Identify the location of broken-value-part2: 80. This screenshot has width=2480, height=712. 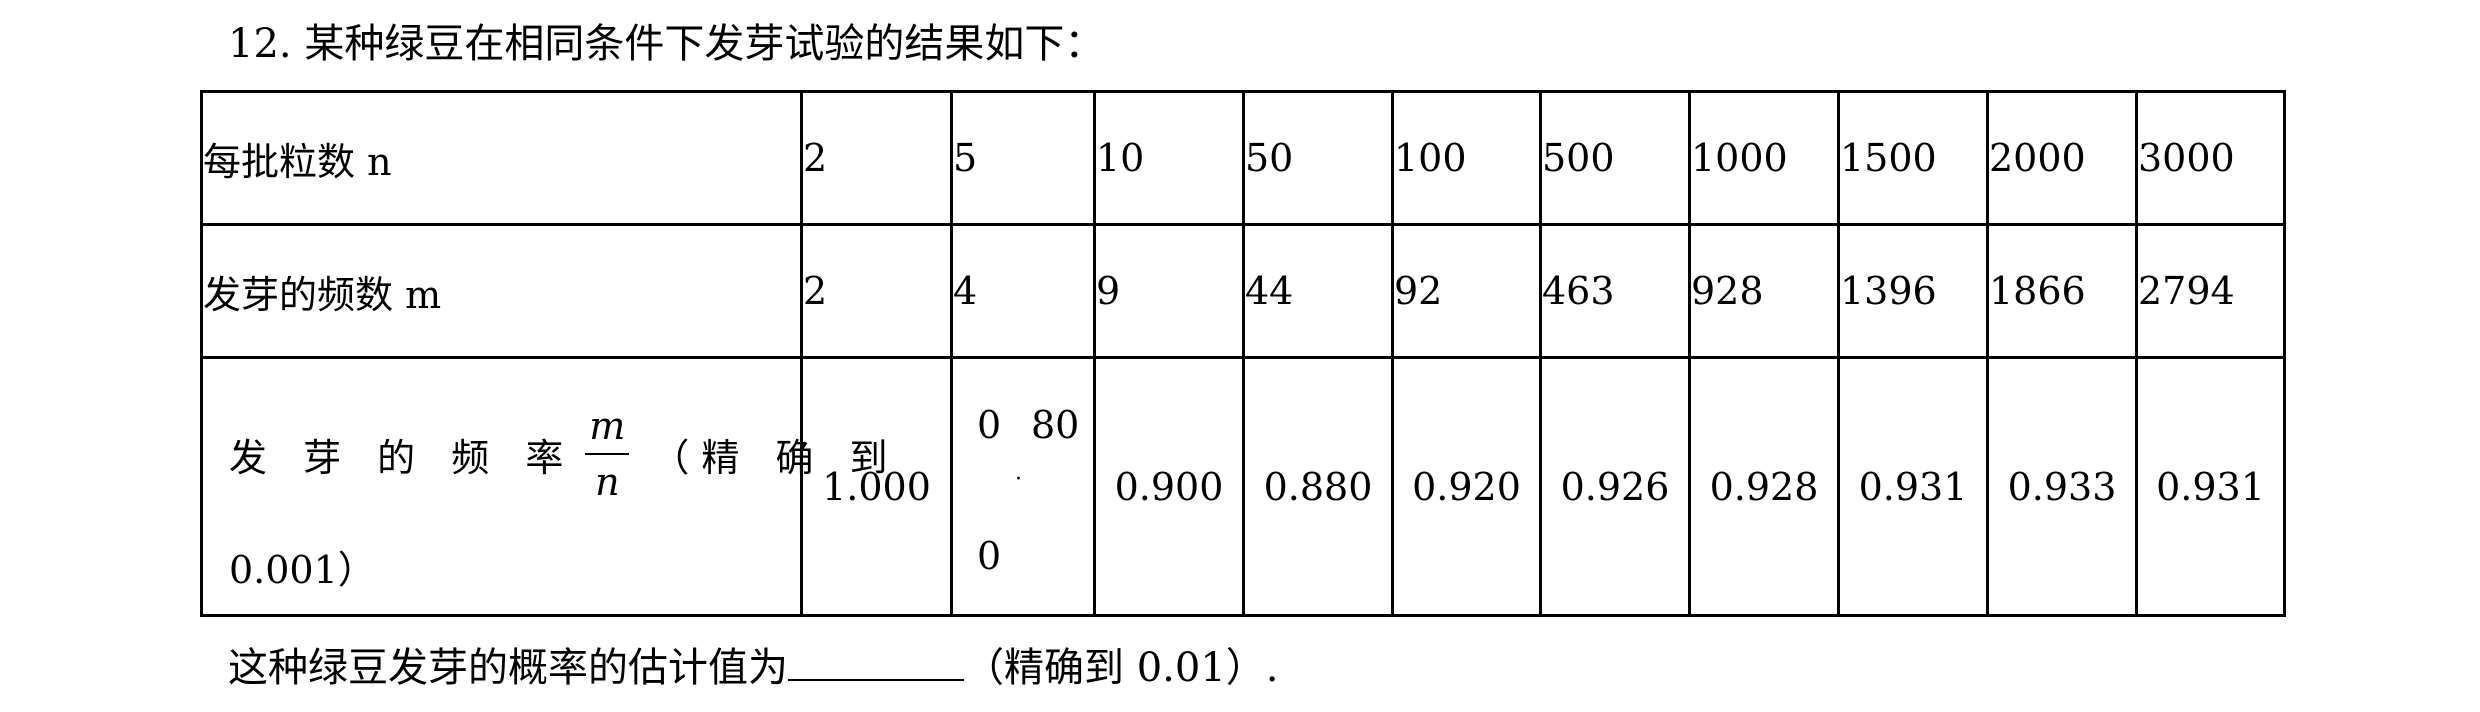
(1055, 425).